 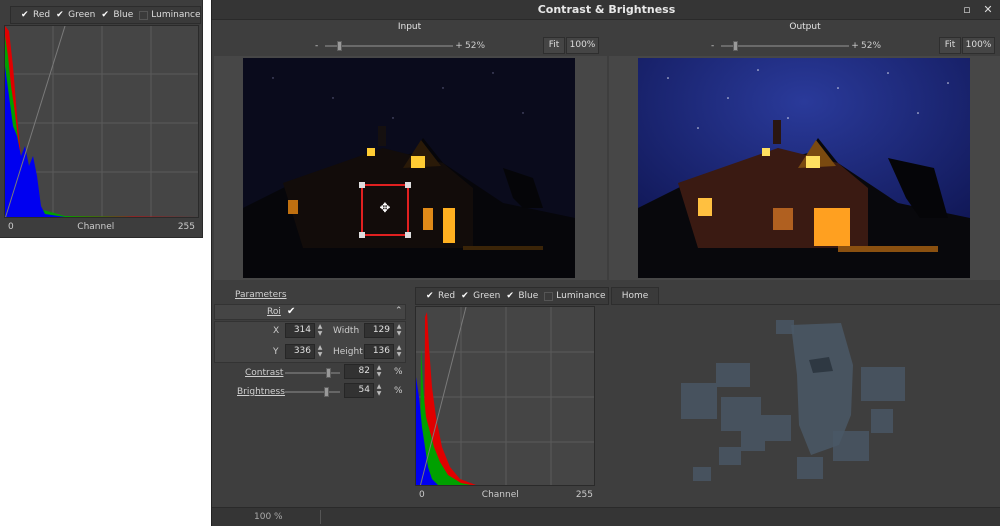 I want to click on input-photo: ✥, so click(x=409, y=168).